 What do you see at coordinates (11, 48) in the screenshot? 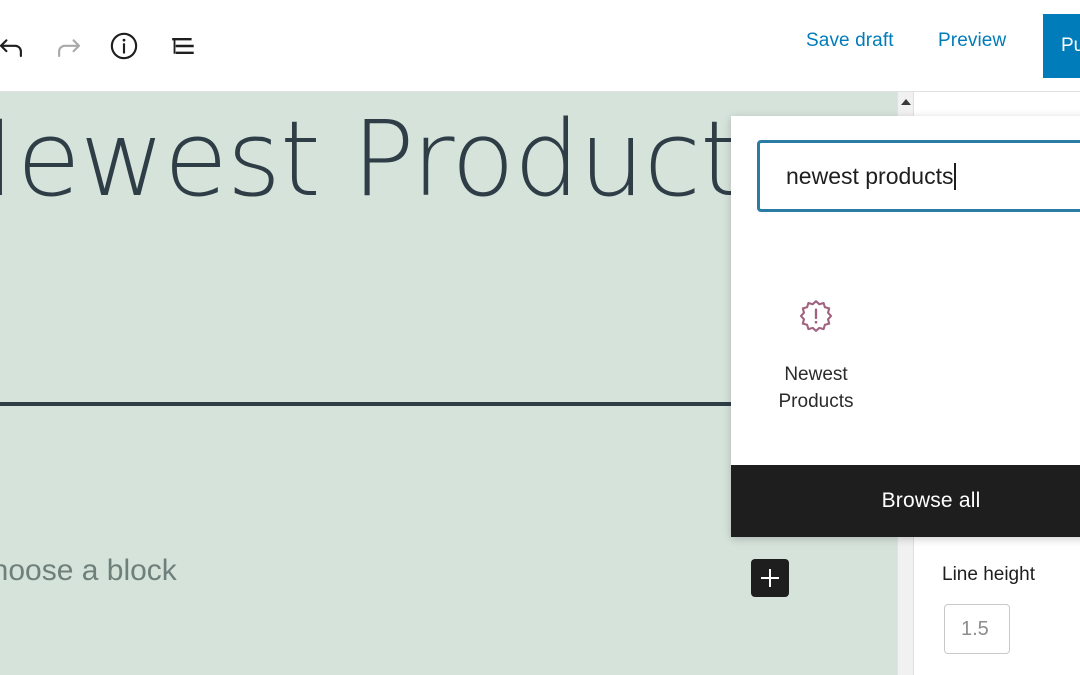
I see `undo-arrow-icon` at bounding box center [11, 48].